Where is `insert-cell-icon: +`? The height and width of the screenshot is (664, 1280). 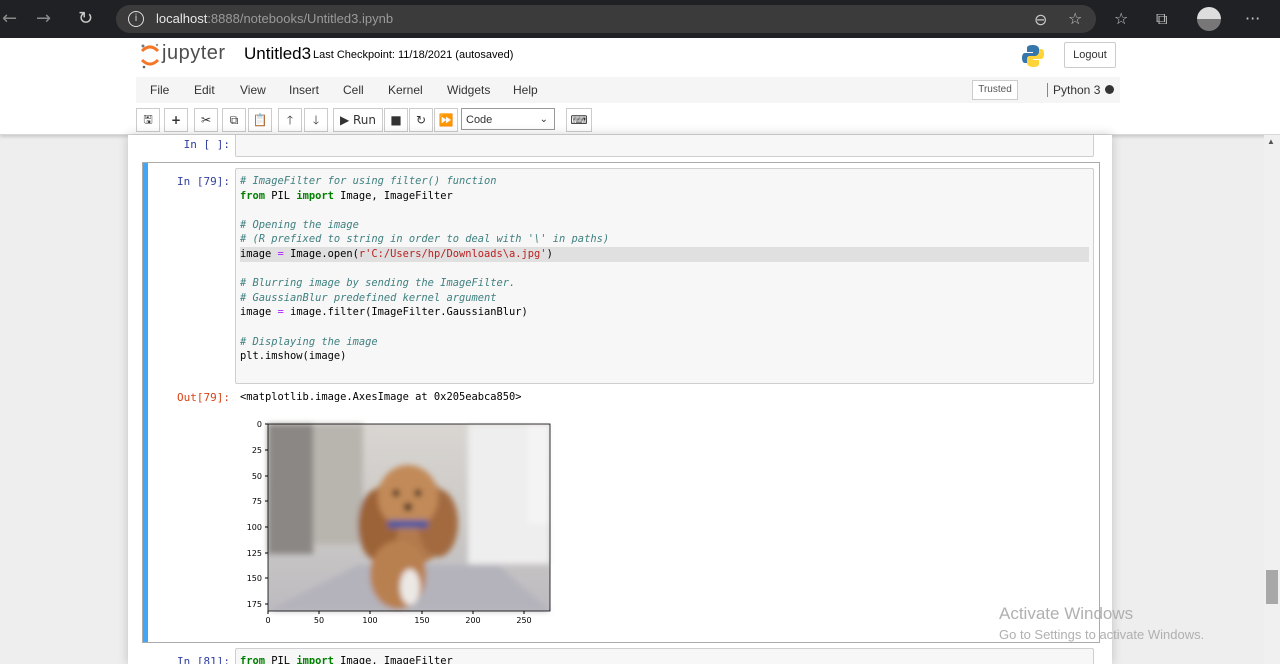
insert-cell-icon: + is located at coordinates (176, 120).